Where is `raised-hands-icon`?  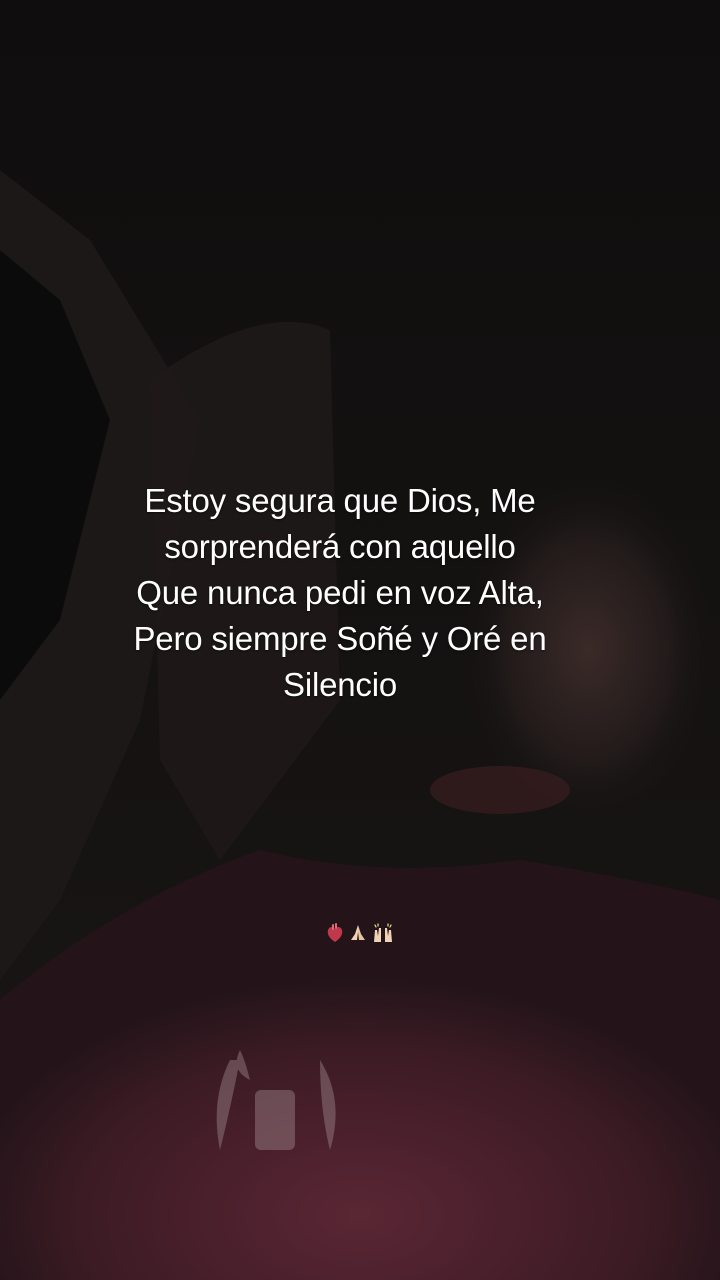 raised-hands-icon is located at coordinates (383, 932).